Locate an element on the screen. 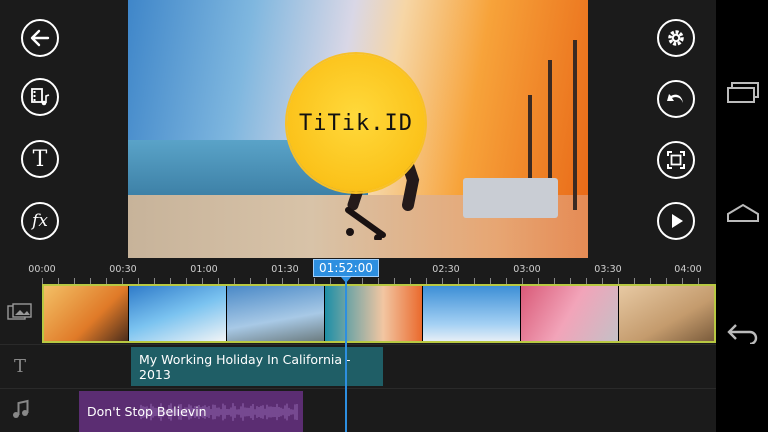 The width and height of the screenshot is (768, 432). audio-clip-label: Don't Stop Believin is located at coordinates (147, 411).